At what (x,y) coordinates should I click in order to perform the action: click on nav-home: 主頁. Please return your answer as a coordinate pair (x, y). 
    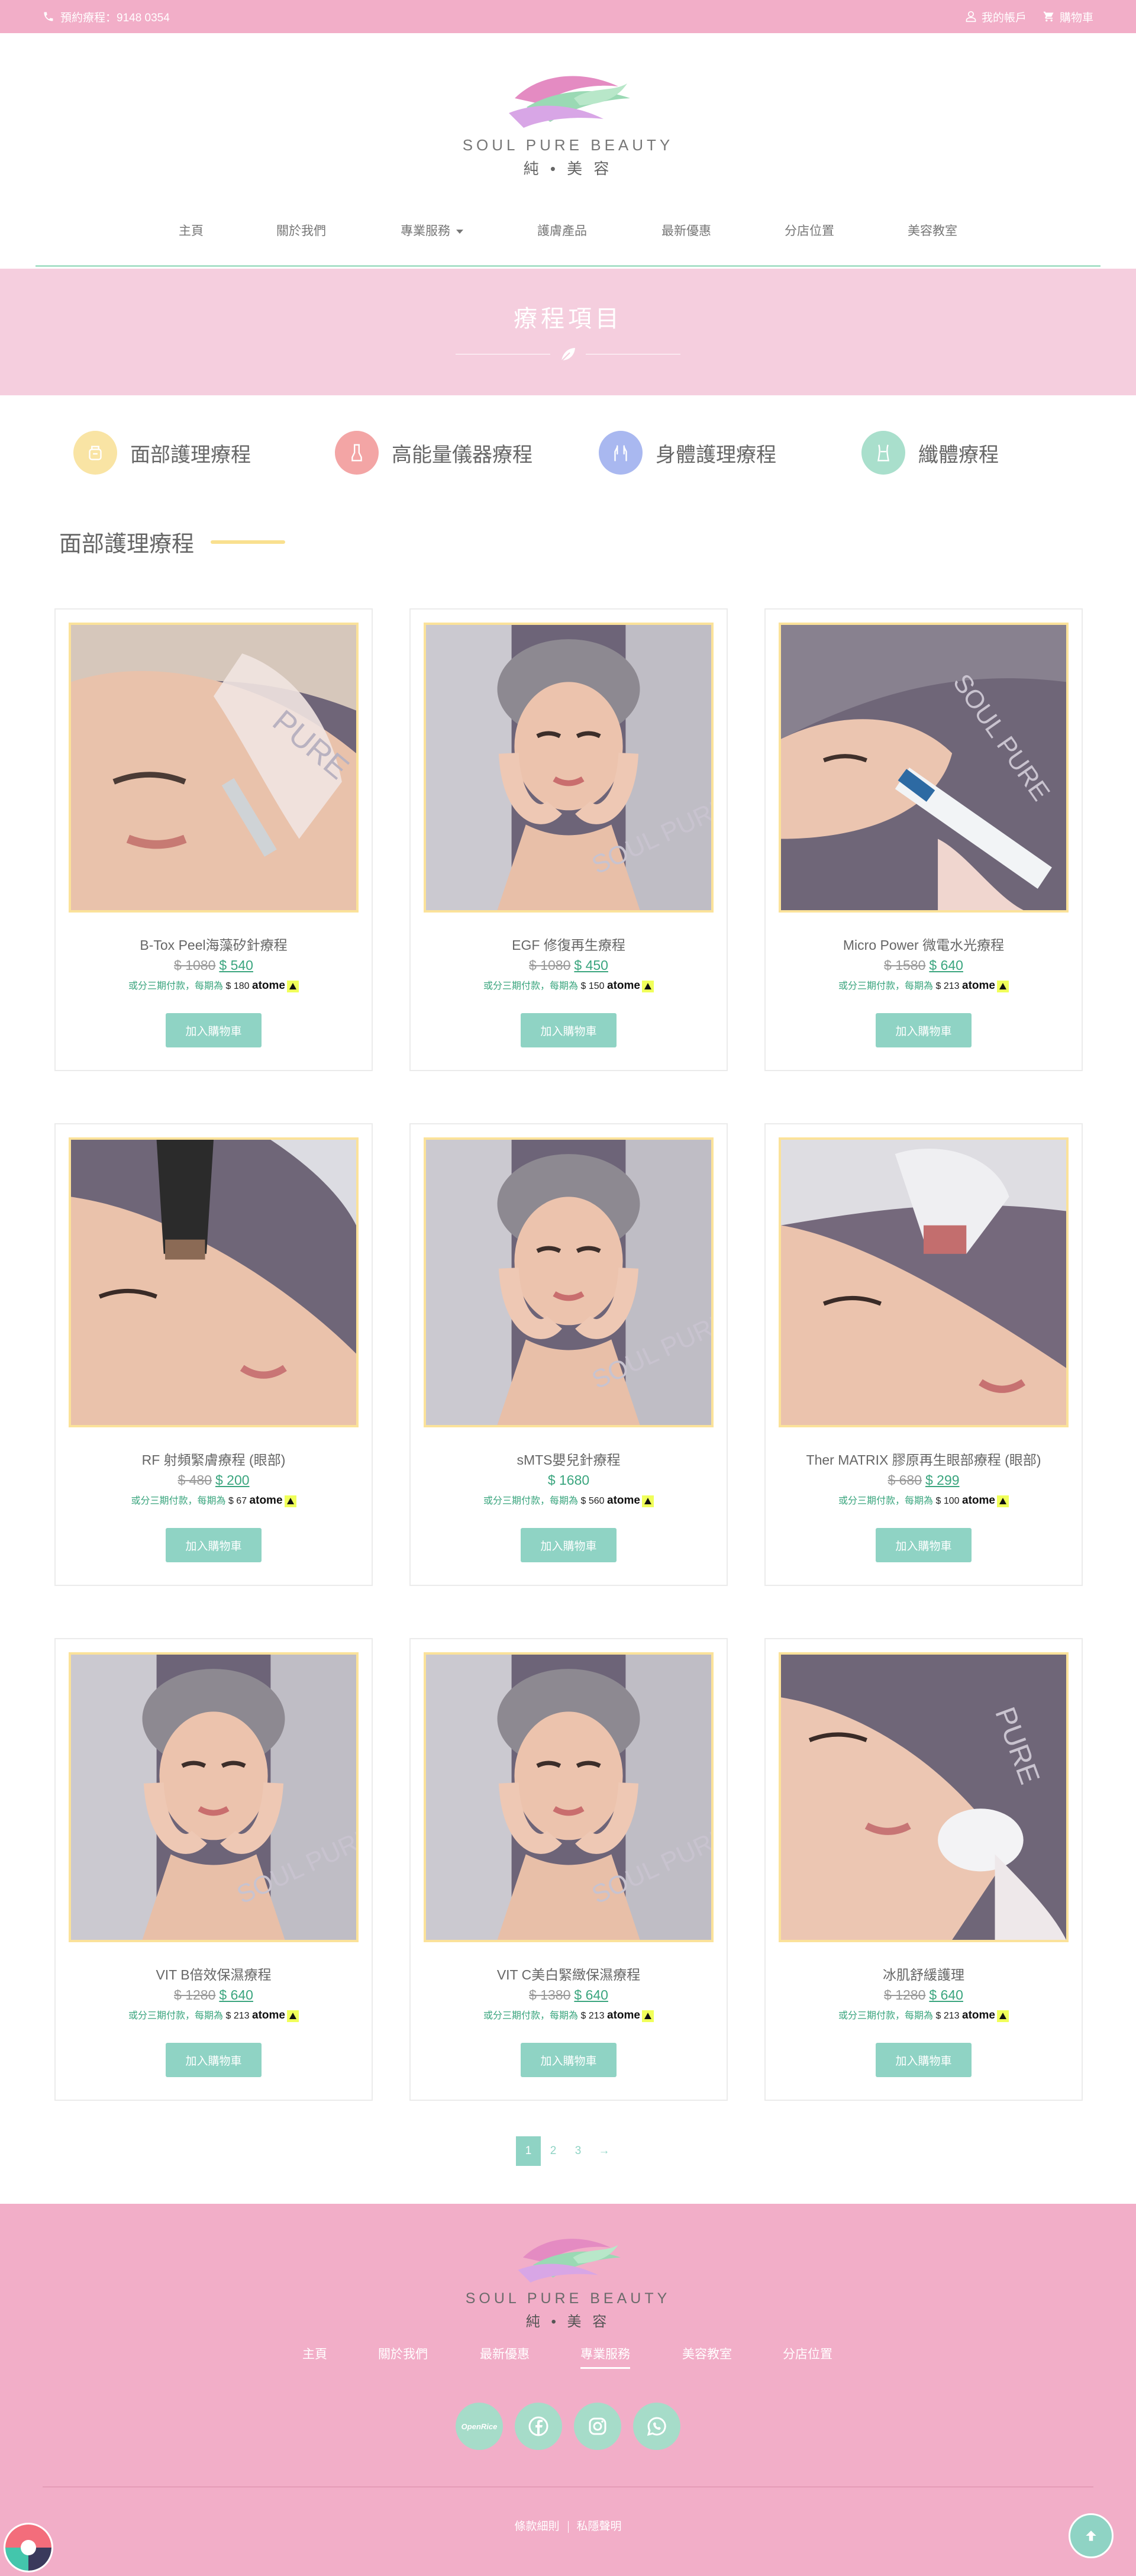
    Looking at the image, I should click on (191, 230).